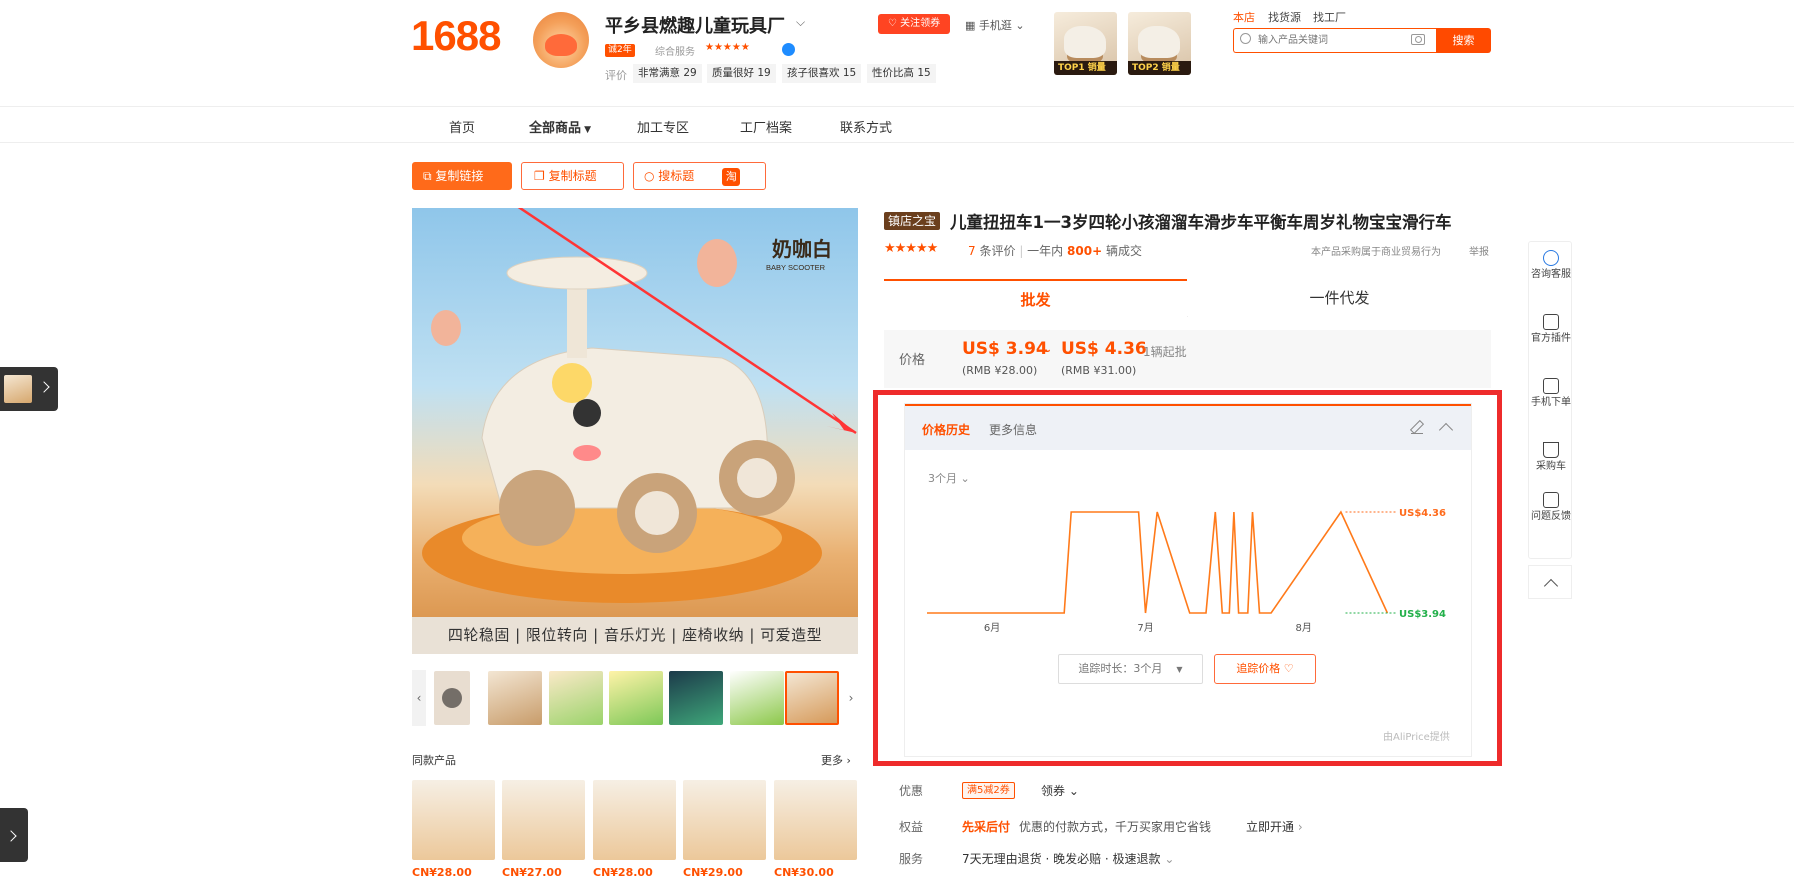 The image size is (1794, 881). I want to click on search-button: 搜索, so click(1463, 40).